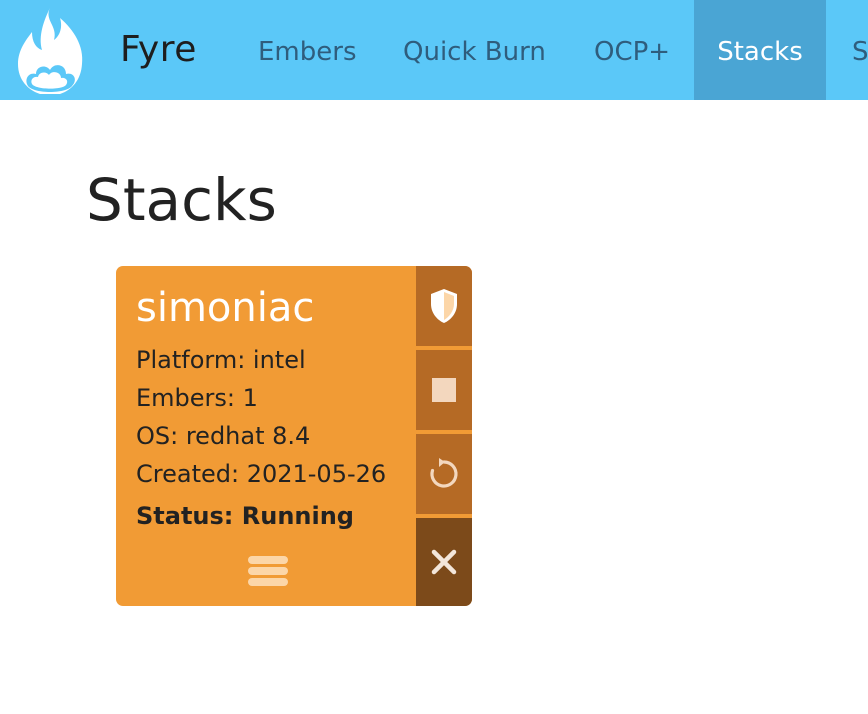 Image resolution: width=868 pixels, height=714 pixels. I want to click on page-title: Stacks, so click(181, 200).